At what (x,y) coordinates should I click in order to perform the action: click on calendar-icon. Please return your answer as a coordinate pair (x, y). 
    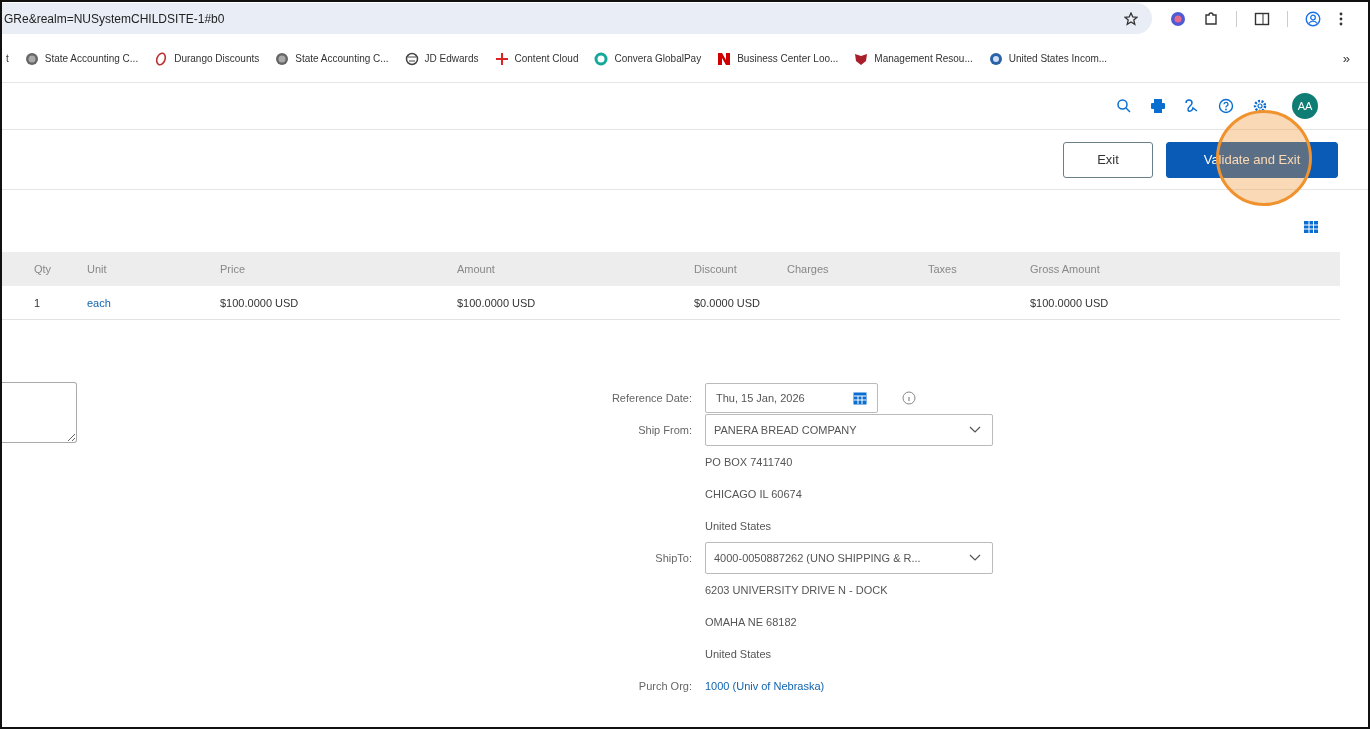
    Looking at the image, I should click on (860, 398).